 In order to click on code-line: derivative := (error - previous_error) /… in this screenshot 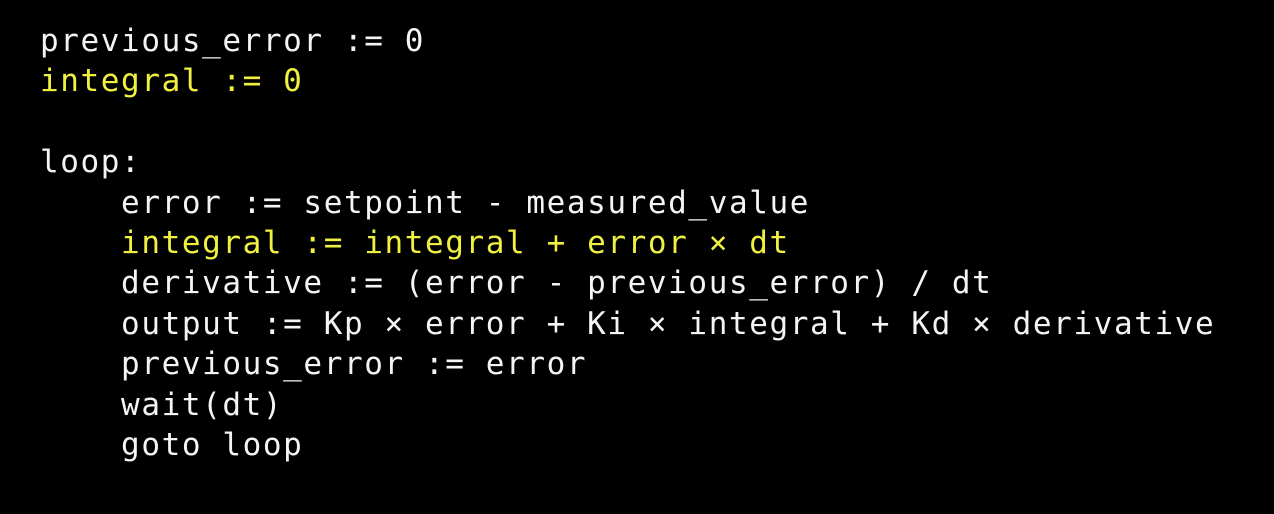, I will do `click(516, 283)`.